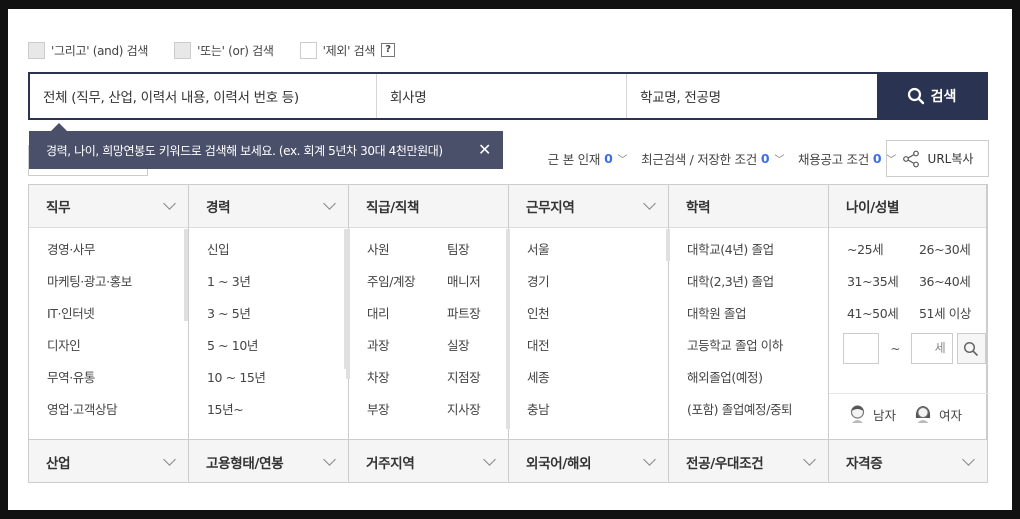 Image resolution: width=1020 pixels, height=519 pixels. I want to click on list-item: 대학(2,3년) 졸업, so click(757, 287).